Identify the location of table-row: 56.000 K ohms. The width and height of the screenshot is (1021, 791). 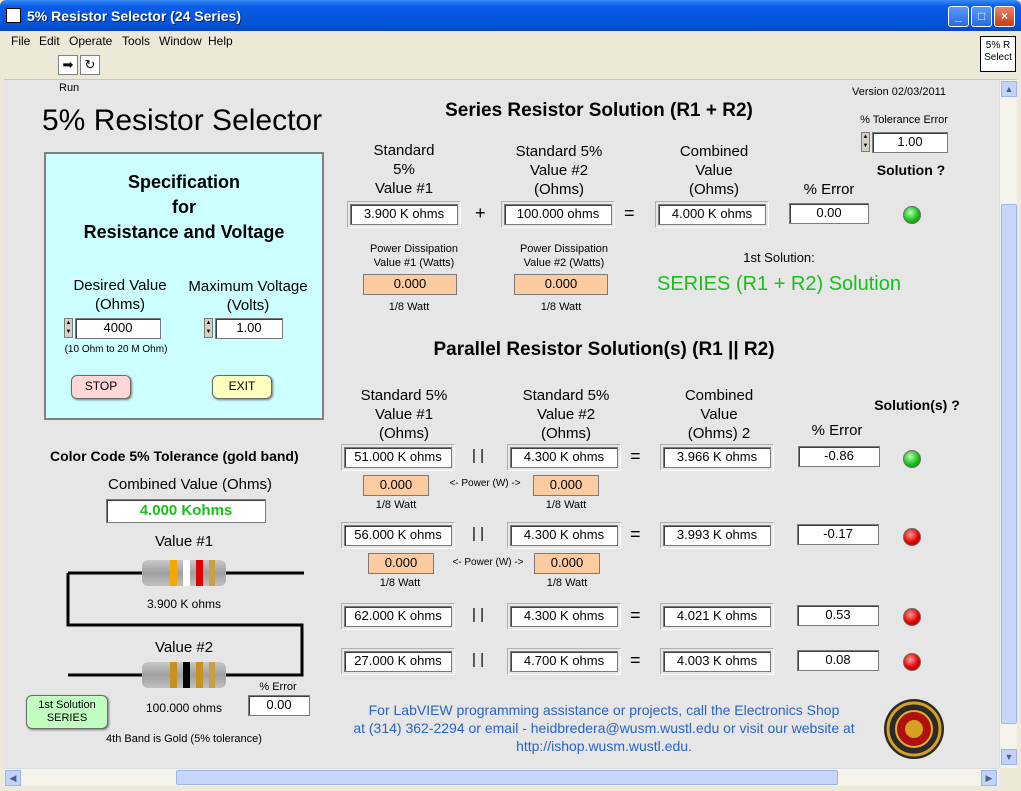
(398, 535).